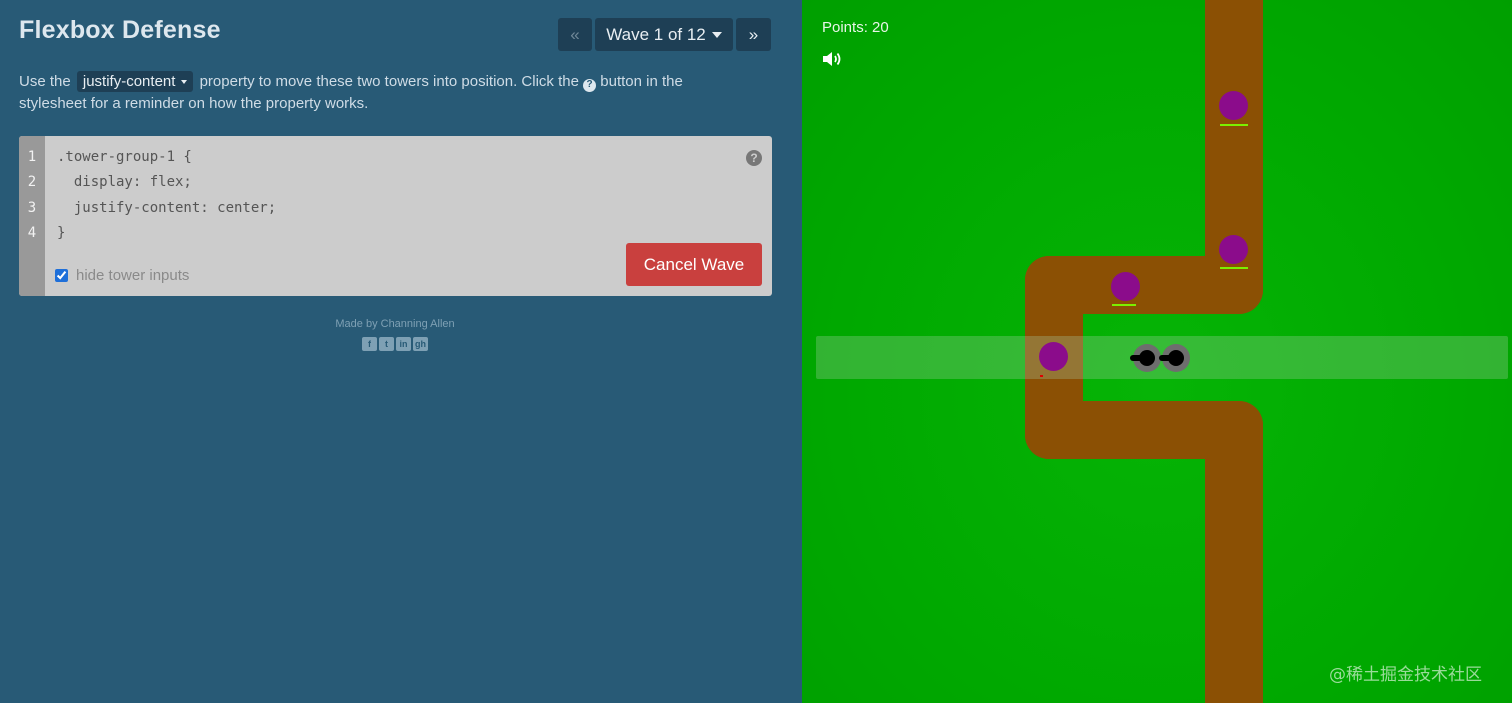 The width and height of the screenshot is (1512, 703). Describe the element at coordinates (855, 27) in the screenshot. I see `points-counter: Points: 20` at that location.